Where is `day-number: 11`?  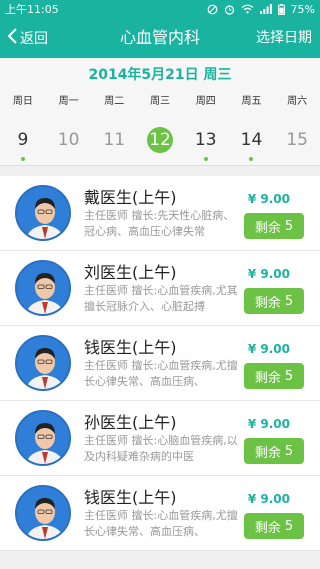 day-number: 11 is located at coordinates (114, 140).